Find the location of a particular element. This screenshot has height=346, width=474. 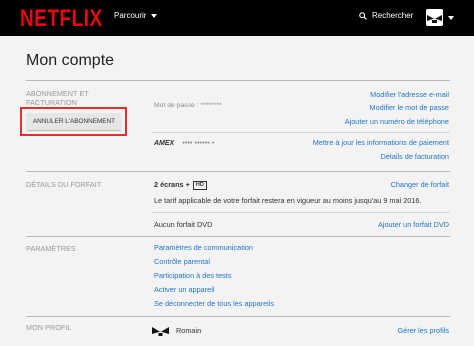

top-nav-bar: NETFLIX Parcourir Rechercher is located at coordinates (237, 18).